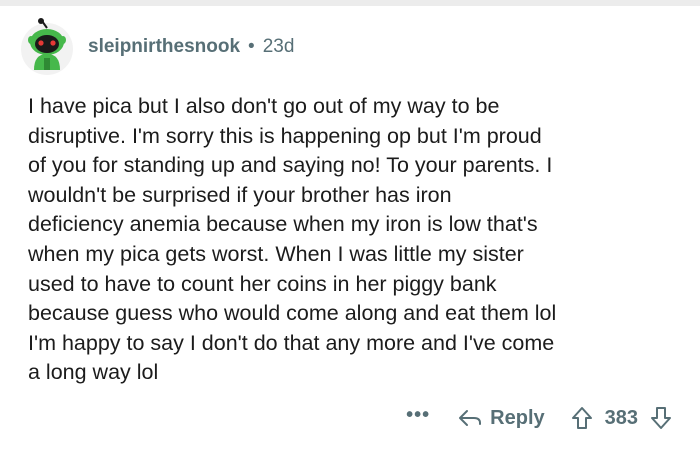 This screenshot has width=700, height=451. I want to click on comment-header: sleipnirthesnook • 23d, so click(157, 47).